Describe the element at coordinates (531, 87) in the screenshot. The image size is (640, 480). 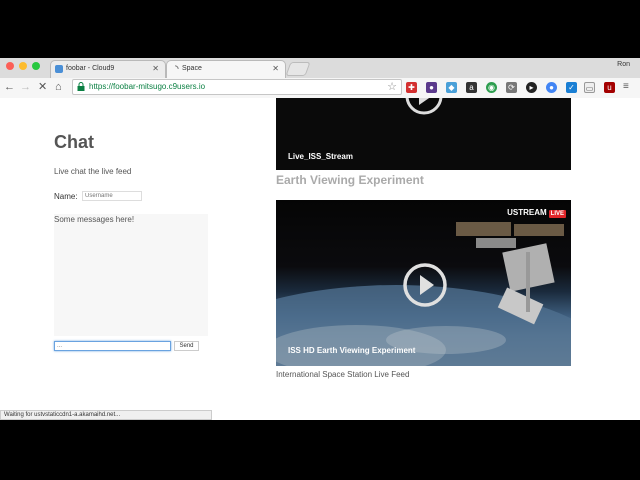
I see `extension-icon: ▸` at that location.